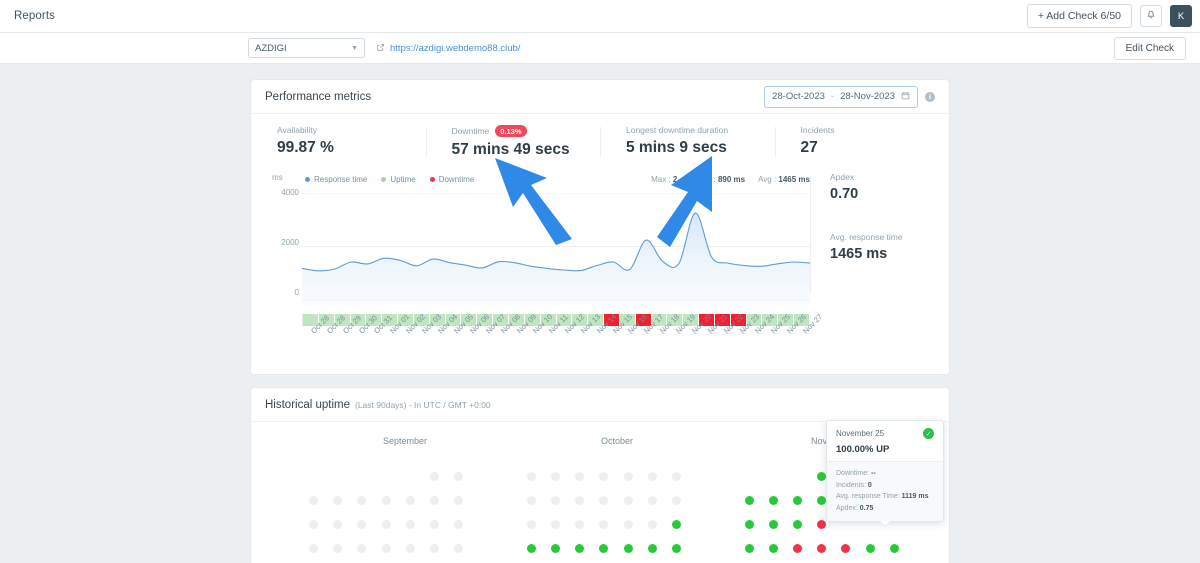 The height and width of the screenshot is (563, 1200). Describe the element at coordinates (767, 179) in the screenshot. I see `stat-avg-label: Avg :` at that location.